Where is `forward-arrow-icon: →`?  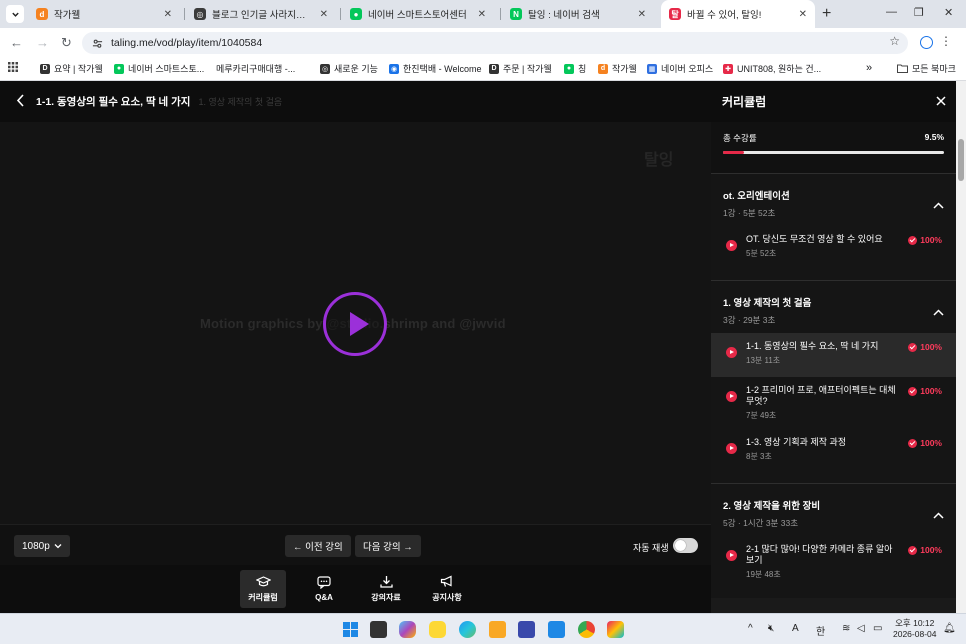 forward-arrow-icon: → is located at coordinates (42, 42).